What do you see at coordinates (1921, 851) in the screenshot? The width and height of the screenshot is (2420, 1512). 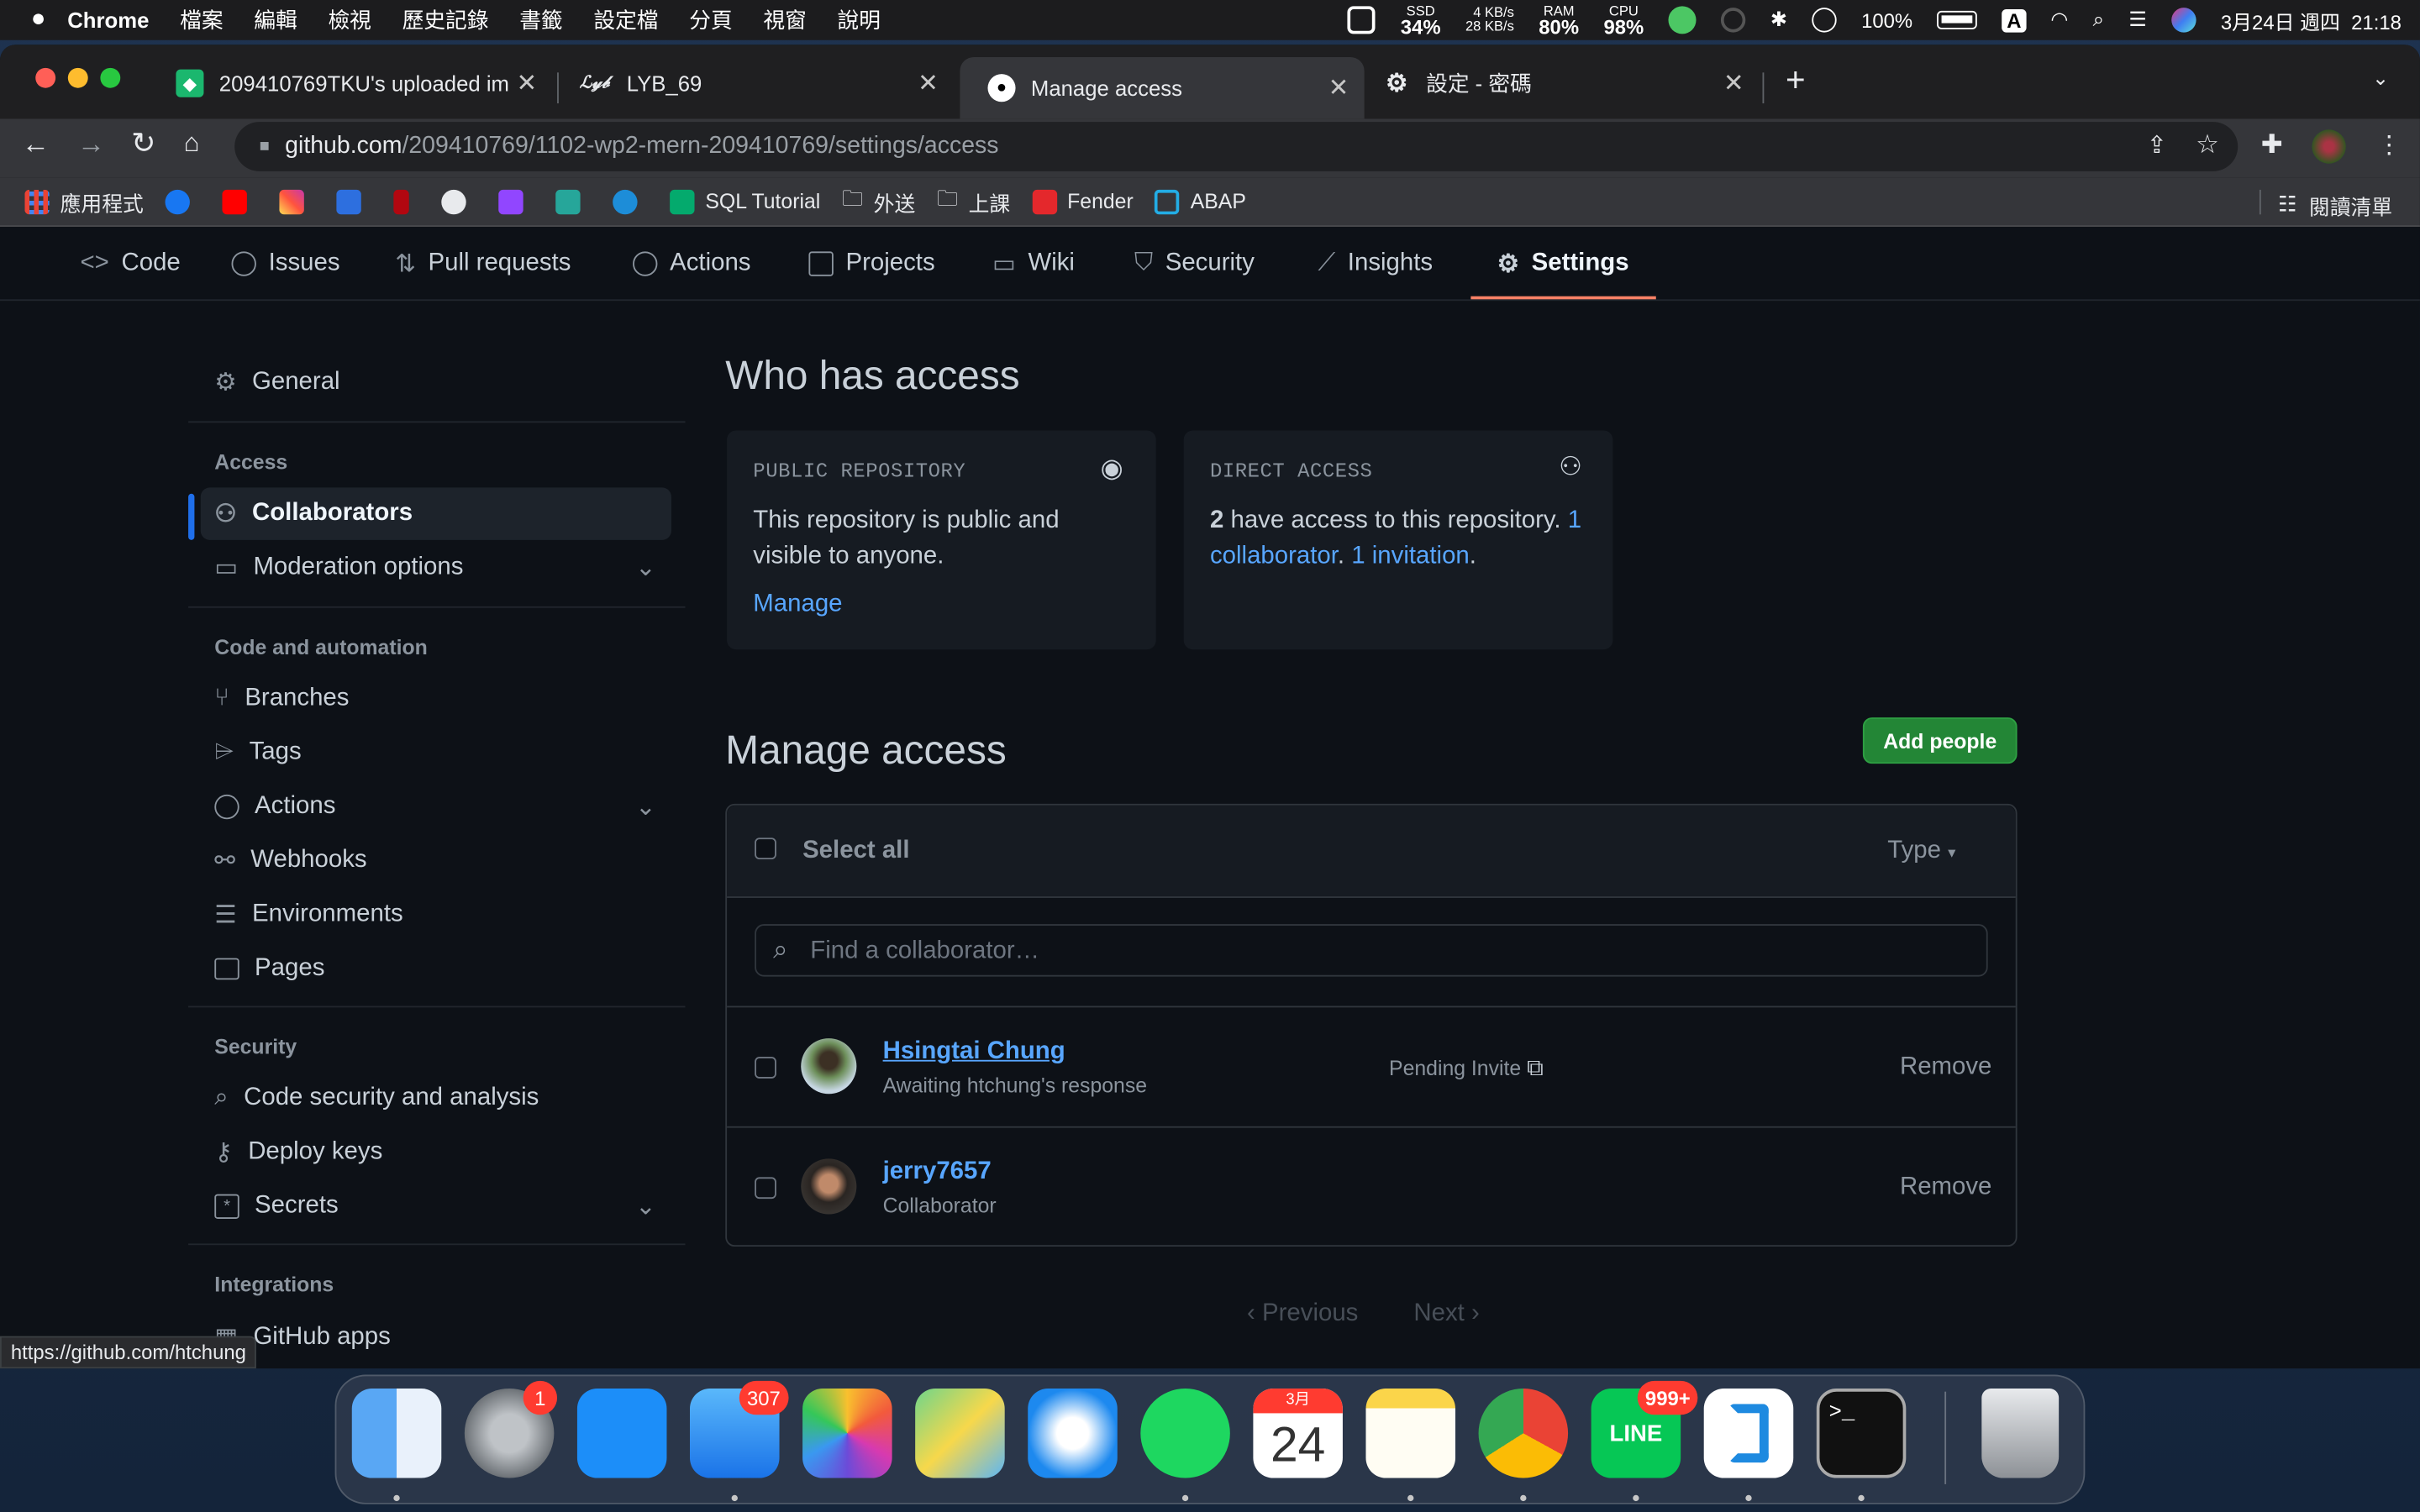 I see `type-filter: Type ▾` at bounding box center [1921, 851].